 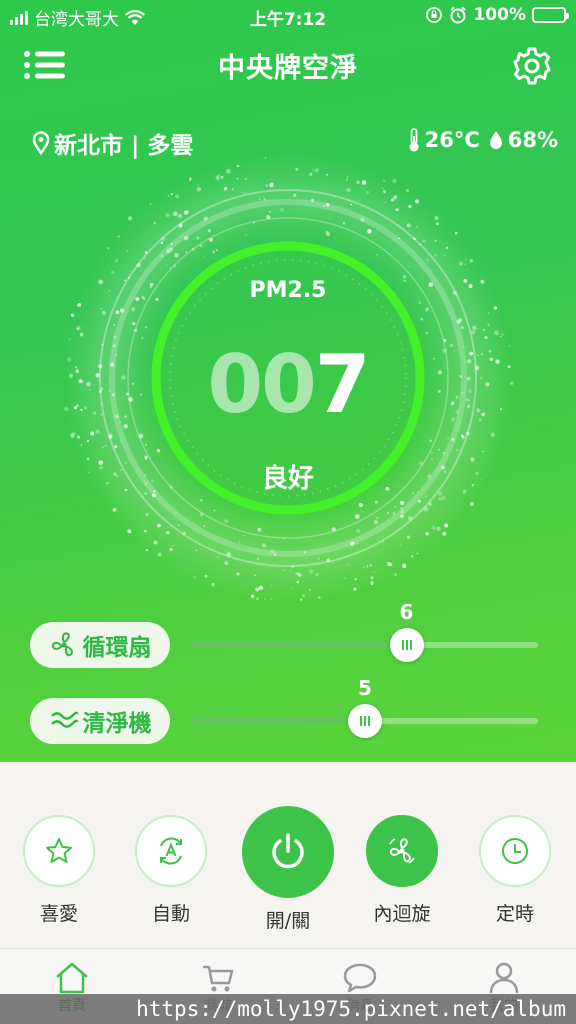 I want to click on favorite-button-circle, so click(x=59, y=851).